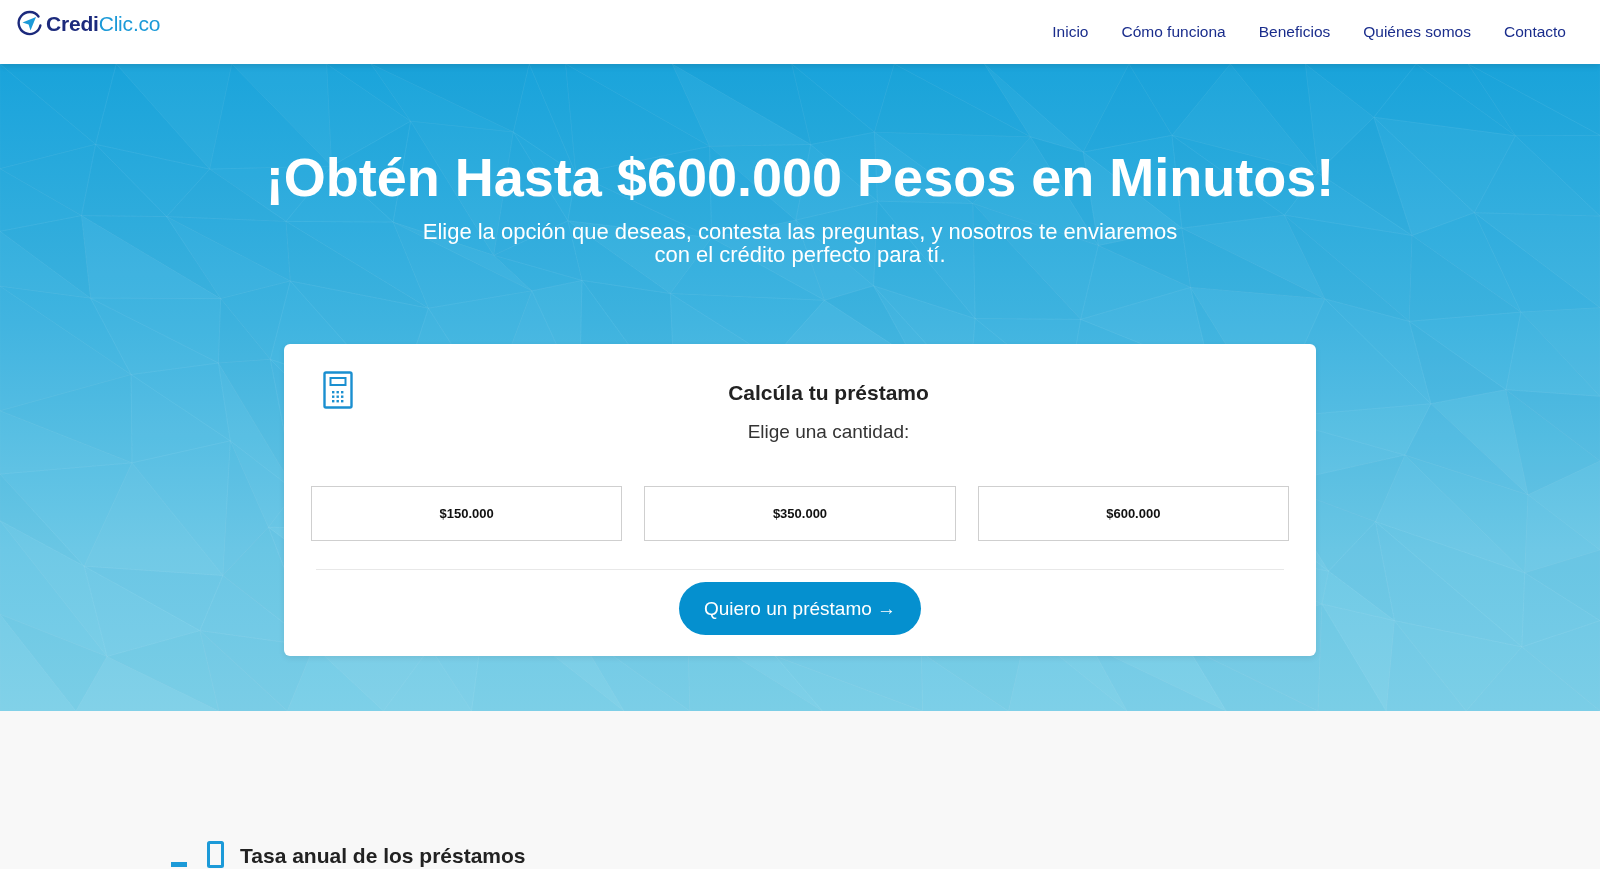 This screenshot has width=1600, height=869. Describe the element at coordinates (215, 854) in the screenshot. I see `phone-icon` at that location.